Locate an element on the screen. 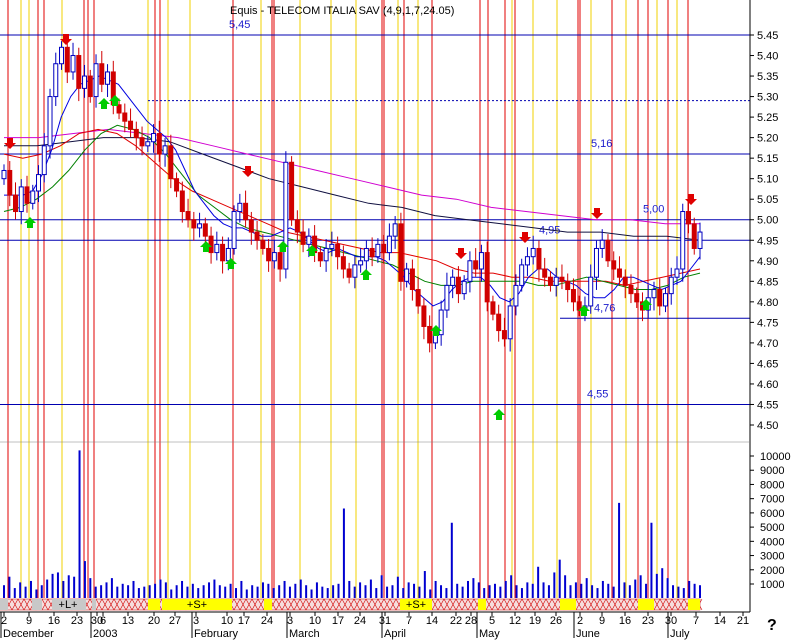  price-tick-label: 5.20 is located at coordinates (767, 139).